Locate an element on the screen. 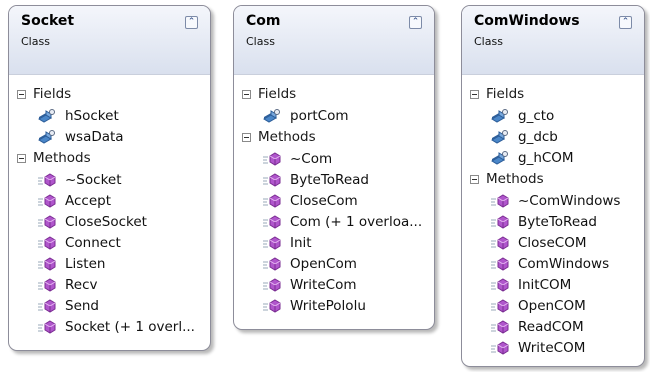 The width and height of the screenshot is (650, 372). field-item: g_hCOM is located at coordinates (553, 157).